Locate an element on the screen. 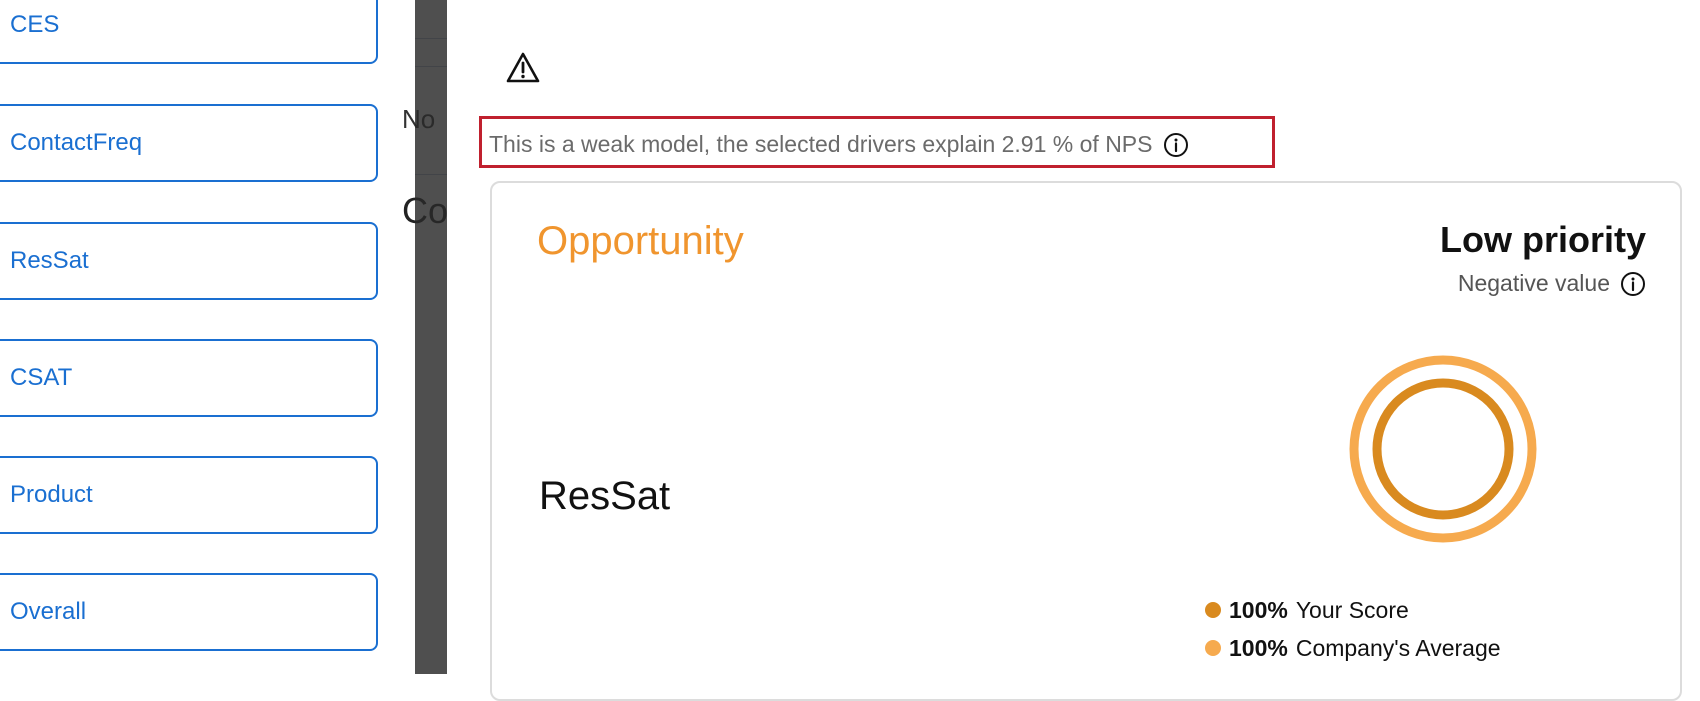 This screenshot has width=1700, height=701. legend-item-your-score: 100% Your Score is located at coordinates (1353, 610).